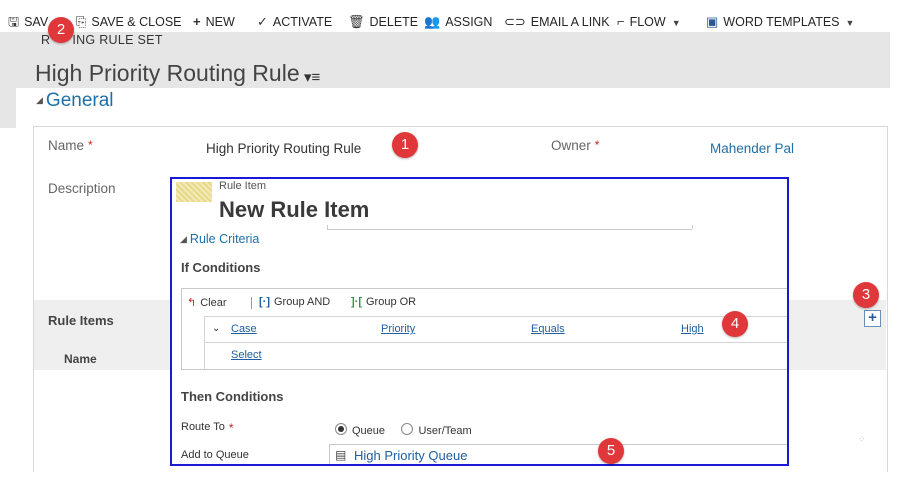  What do you see at coordinates (432, 21) in the screenshot?
I see `assign-icon: 👥` at bounding box center [432, 21].